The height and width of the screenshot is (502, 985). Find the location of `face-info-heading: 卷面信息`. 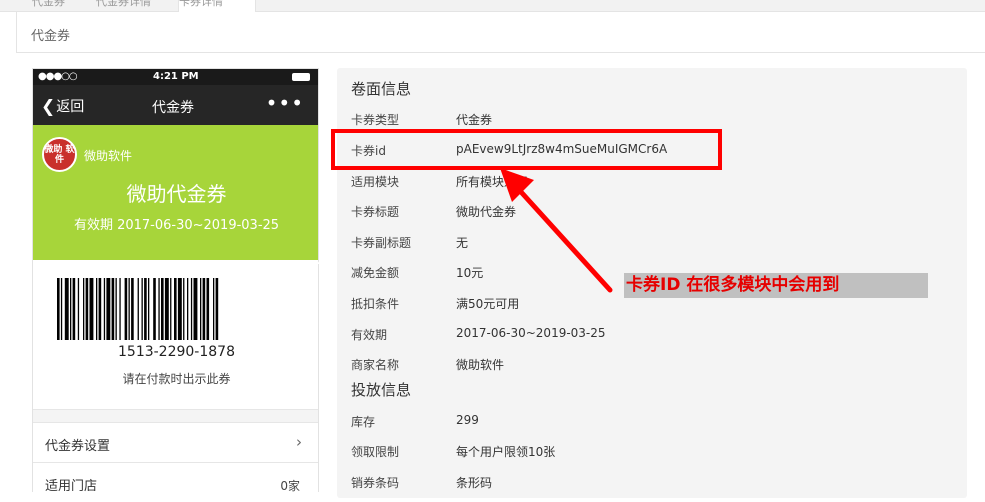

face-info-heading: 卷面信息 is located at coordinates (381, 89).